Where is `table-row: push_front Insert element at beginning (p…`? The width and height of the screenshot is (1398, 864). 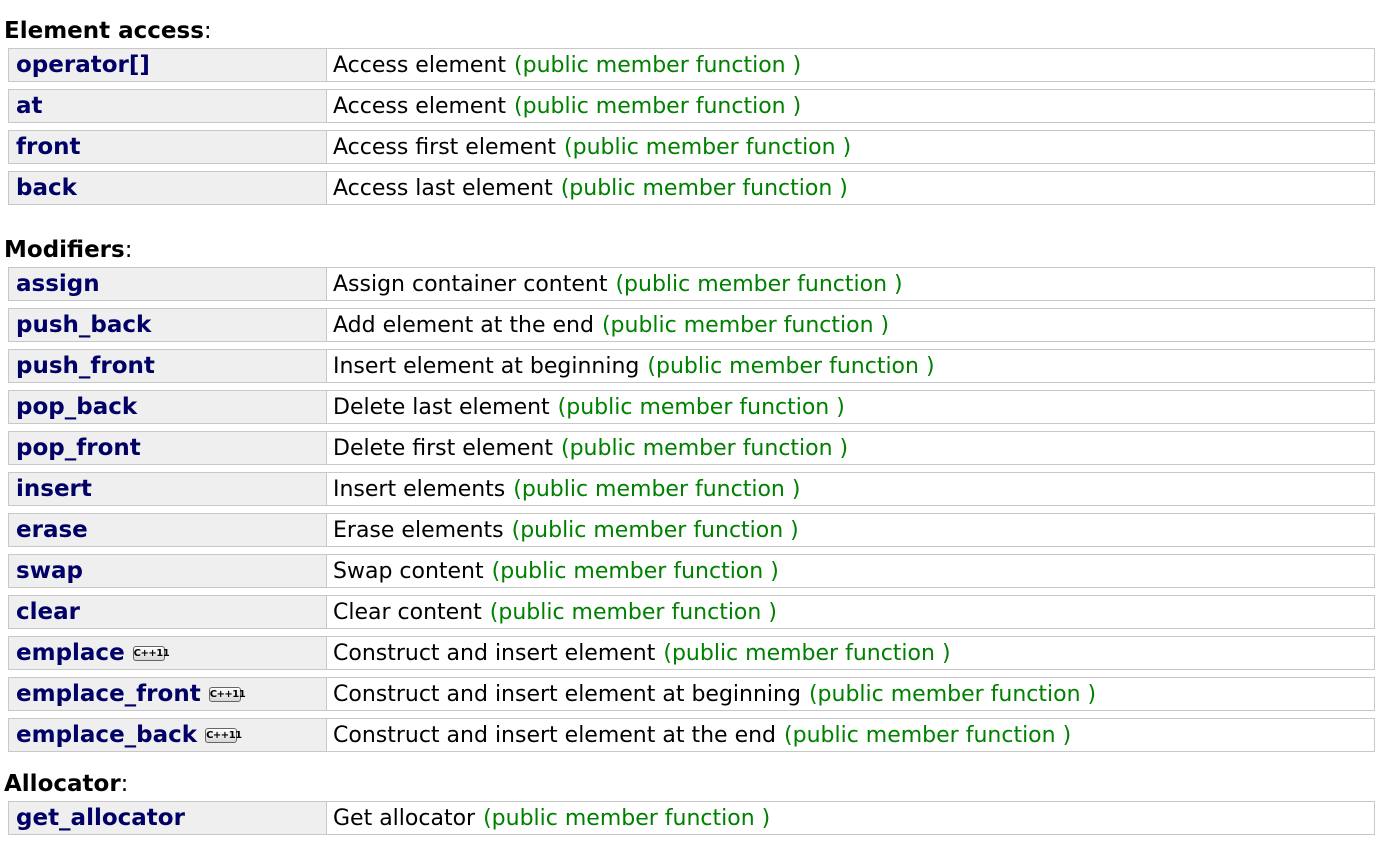 table-row: push_front Insert element at beginning (p… is located at coordinates (691, 366).